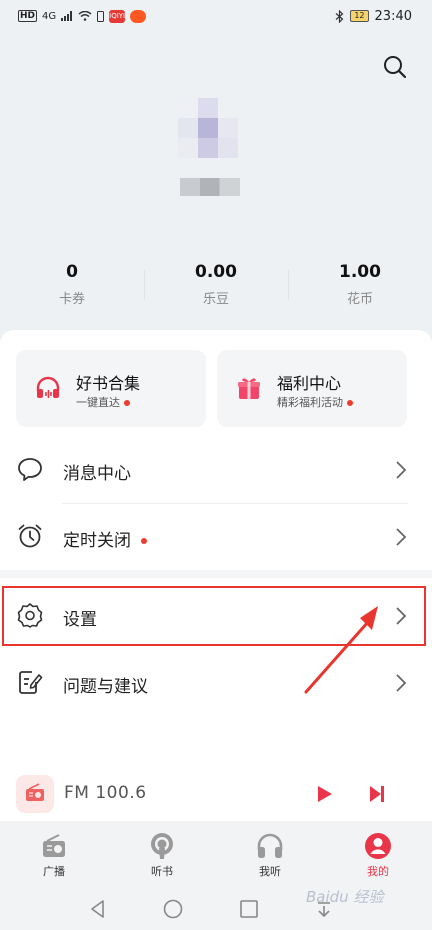 The height and width of the screenshot is (930, 432). Describe the element at coordinates (72, 272) in the screenshot. I see `stat-value: 0` at that location.